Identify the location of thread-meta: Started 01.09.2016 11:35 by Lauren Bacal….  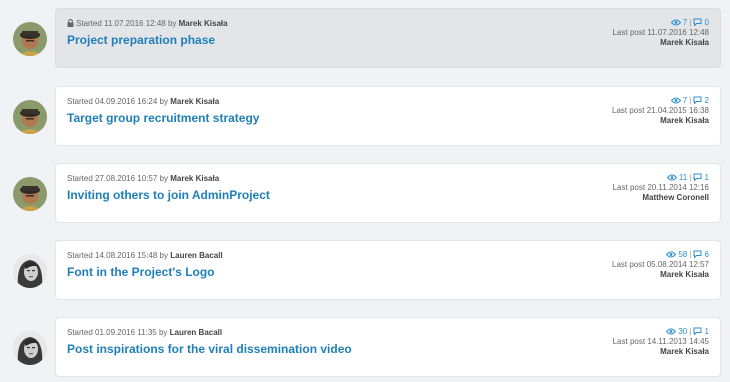
(144, 333).